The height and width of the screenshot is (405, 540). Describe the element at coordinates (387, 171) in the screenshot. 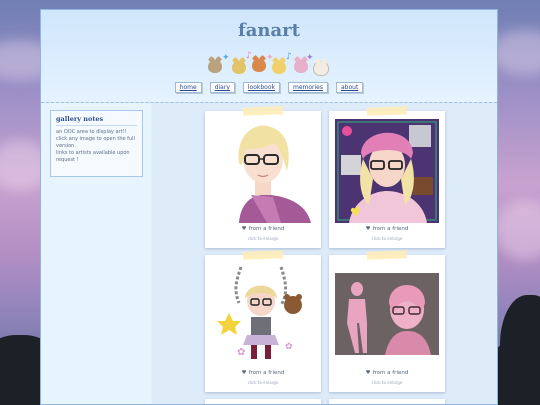

I see `fanart-image: ♥` at that location.